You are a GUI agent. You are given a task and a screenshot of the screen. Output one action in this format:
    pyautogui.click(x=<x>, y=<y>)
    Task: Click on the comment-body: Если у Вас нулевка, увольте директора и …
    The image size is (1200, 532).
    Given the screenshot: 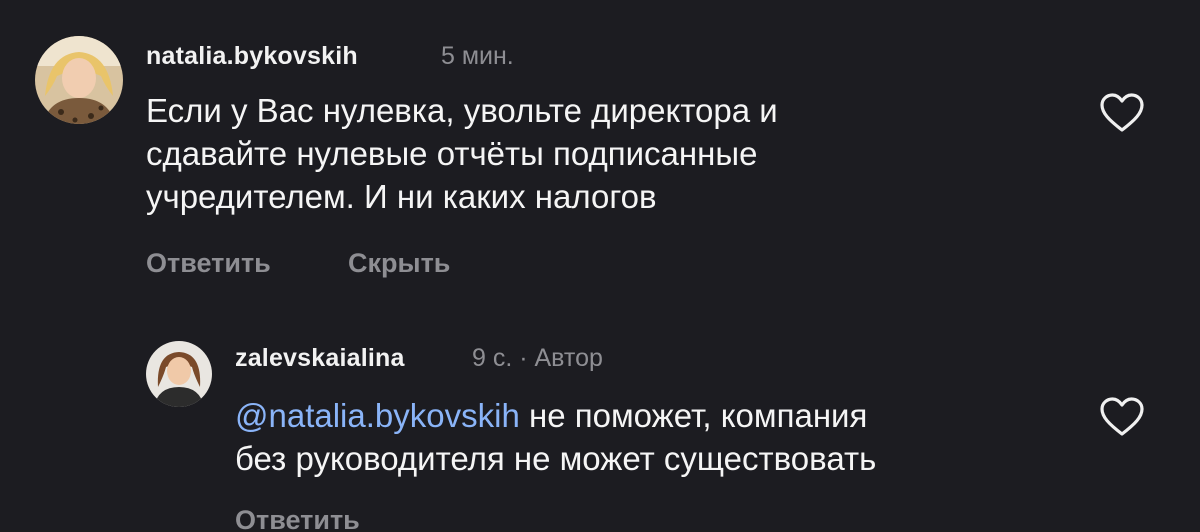 What is the action you would take?
    pyautogui.click(x=462, y=153)
    